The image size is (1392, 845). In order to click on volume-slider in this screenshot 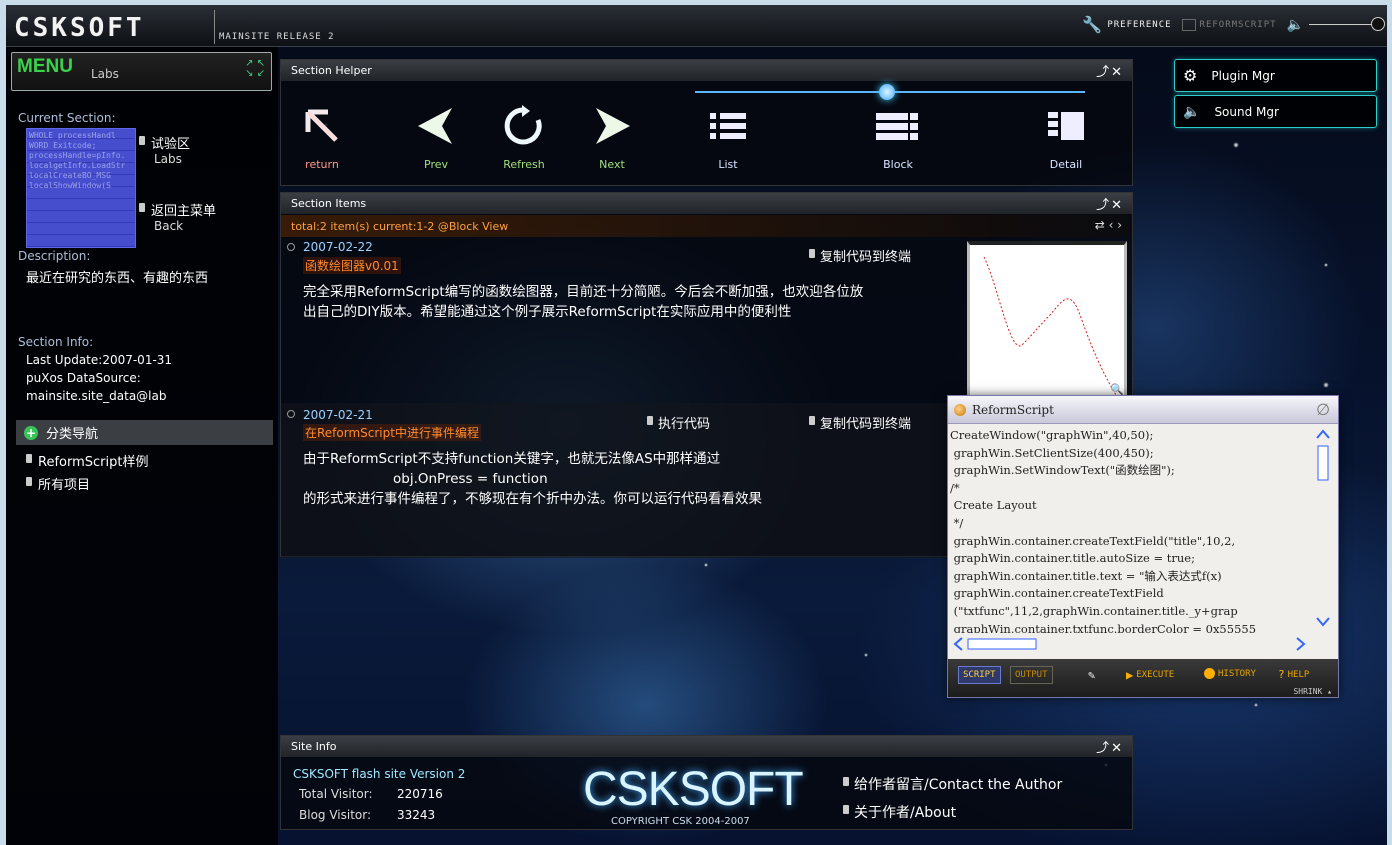, I will do `click(1347, 24)`.